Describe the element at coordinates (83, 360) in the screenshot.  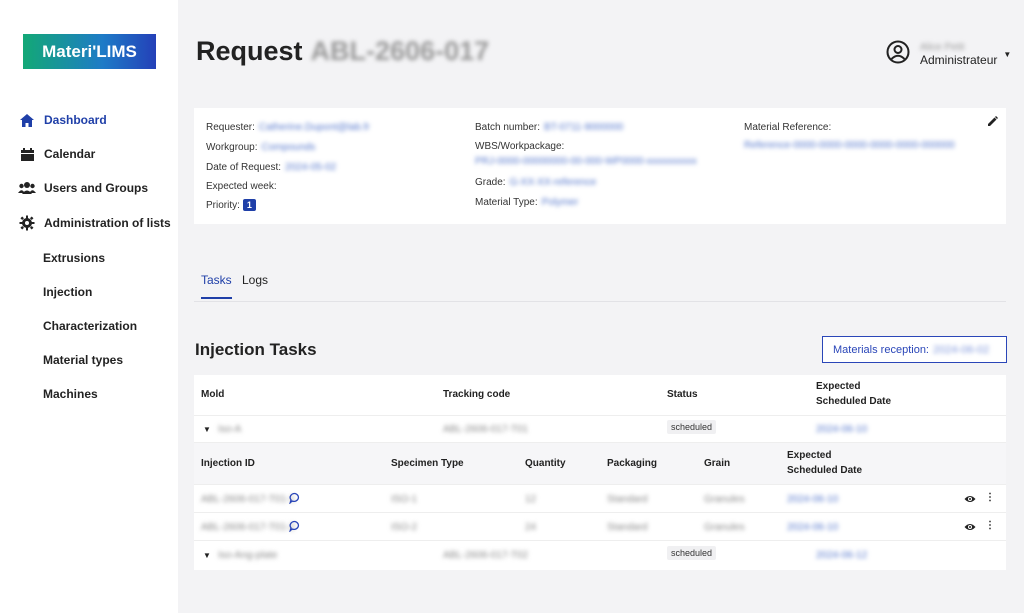
I see `sidebar-subitem-material-types: Material types` at that location.